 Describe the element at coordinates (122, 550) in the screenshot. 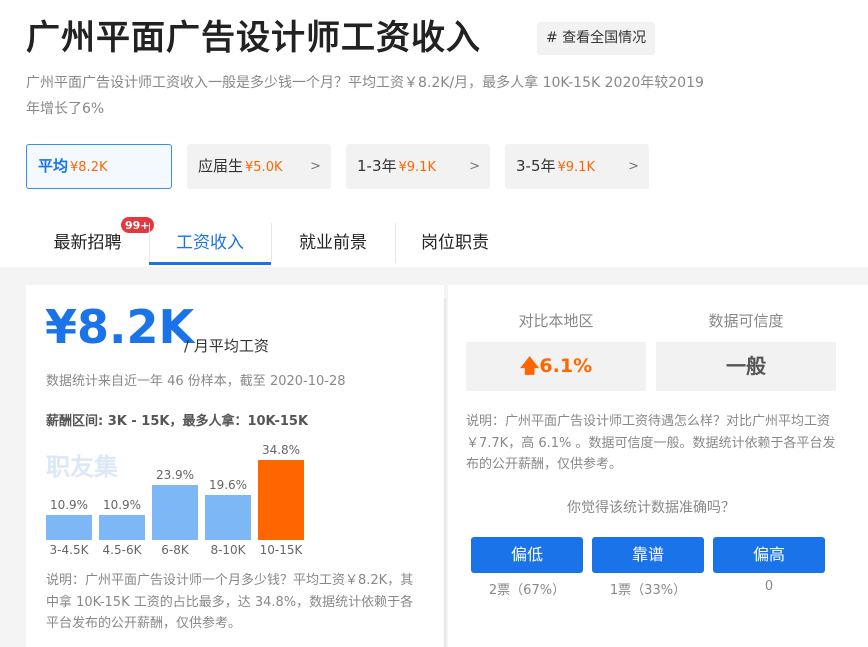

I see `chart-category-label: 4.5-6K` at that location.